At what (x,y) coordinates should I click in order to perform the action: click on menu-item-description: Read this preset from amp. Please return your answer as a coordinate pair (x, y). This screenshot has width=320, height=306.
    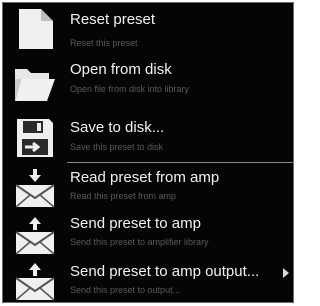
    Looking at the image, I should click on (123, 196).